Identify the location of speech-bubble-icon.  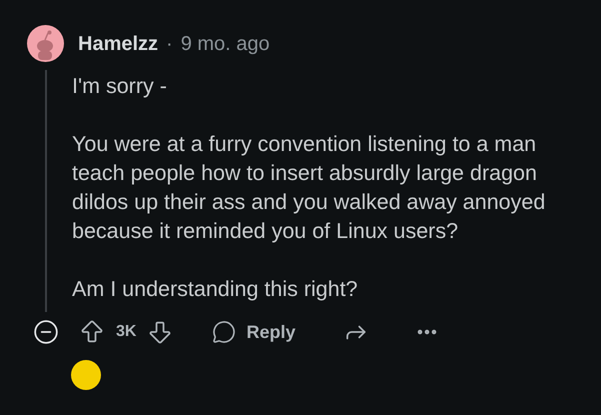
(224, 332).